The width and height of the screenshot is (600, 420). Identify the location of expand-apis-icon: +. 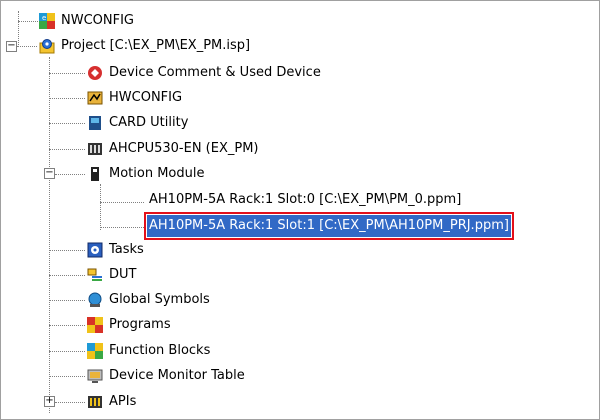
(49, 401).